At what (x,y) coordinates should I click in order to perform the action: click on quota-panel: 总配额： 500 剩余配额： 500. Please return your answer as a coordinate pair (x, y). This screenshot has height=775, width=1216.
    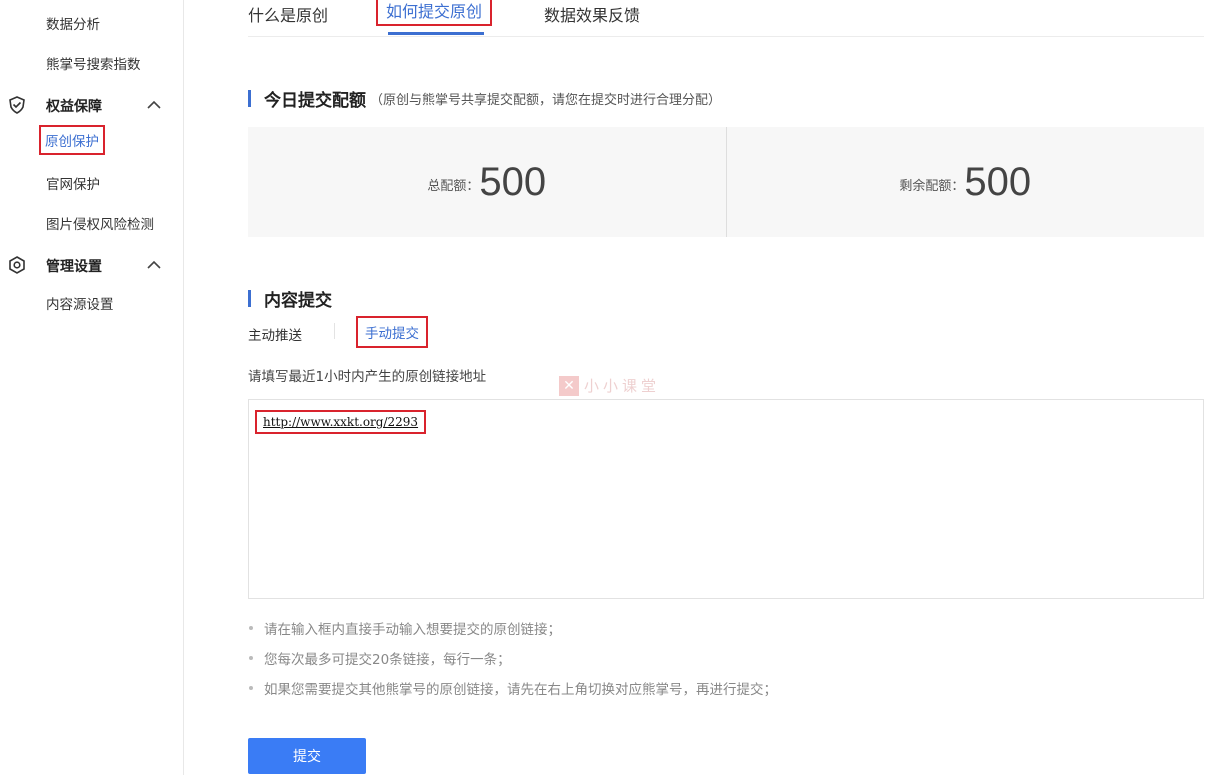
    Looking at the image, I should click on (726, 182).